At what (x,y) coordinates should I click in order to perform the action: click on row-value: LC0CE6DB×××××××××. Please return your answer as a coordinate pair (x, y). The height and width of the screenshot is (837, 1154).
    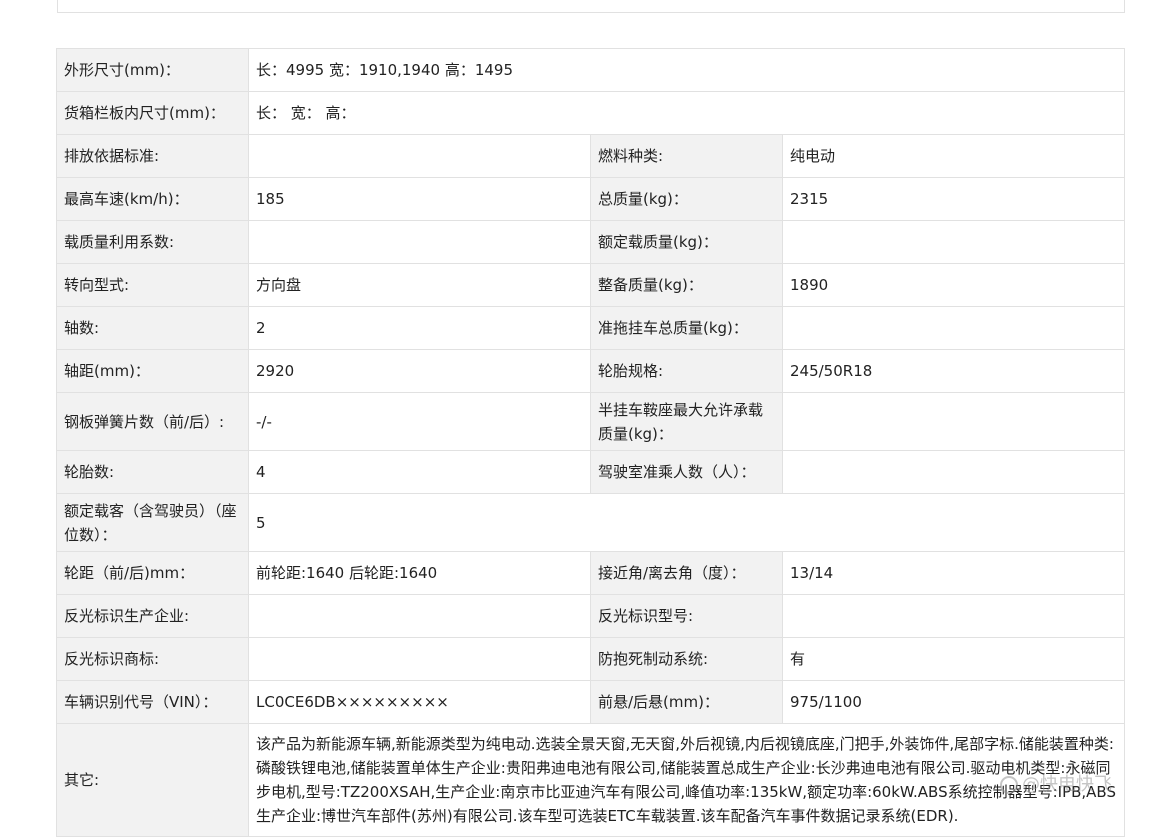
    Looking at the image, I should click on (419, 702).